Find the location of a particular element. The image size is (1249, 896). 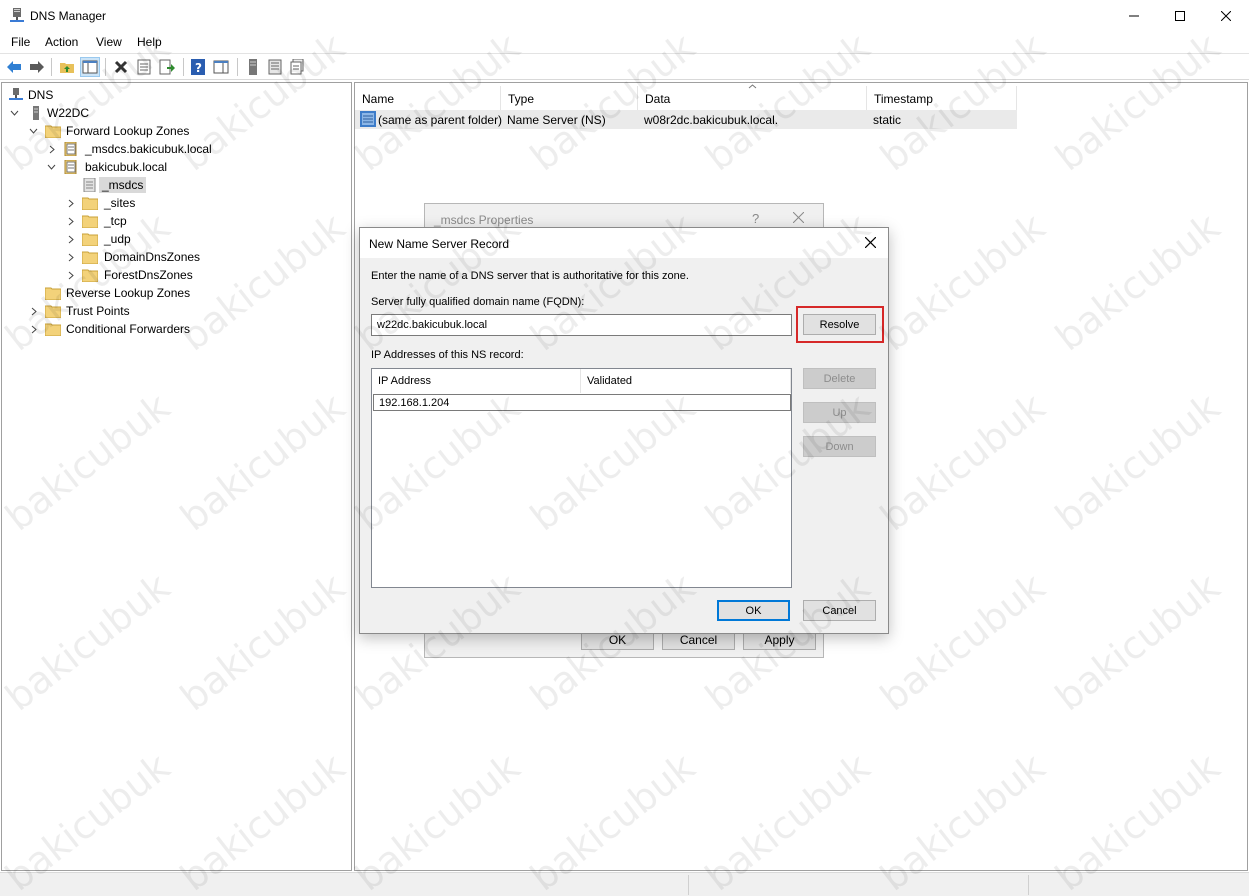

properties-icon is located at coordinates (144, 67).